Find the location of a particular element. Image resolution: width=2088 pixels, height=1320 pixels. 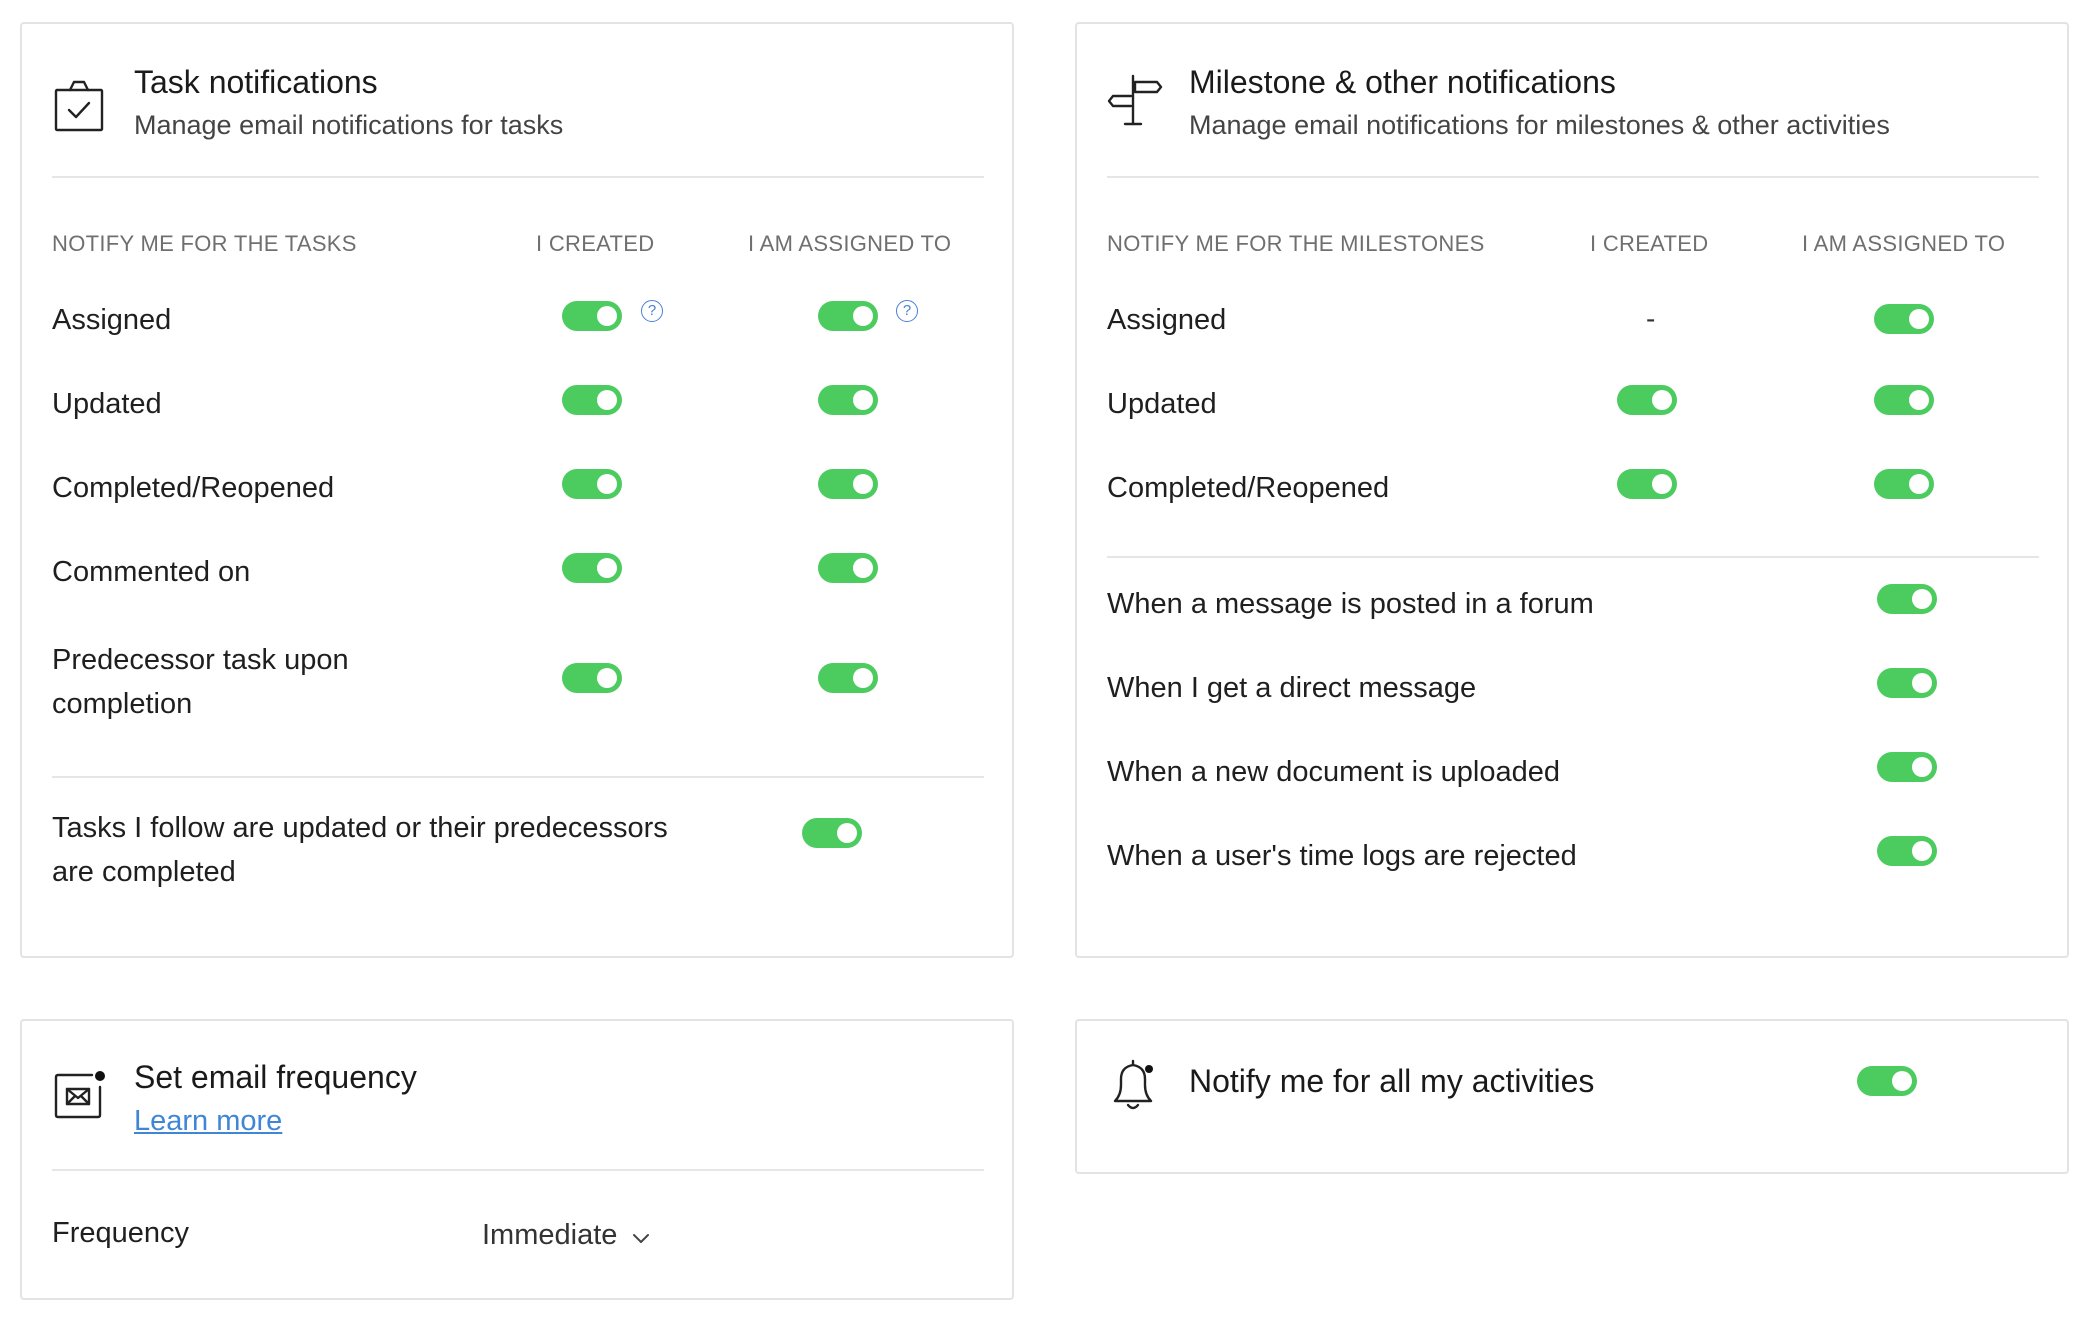

task-row-label: Updated is located at coordinates (107, 404).